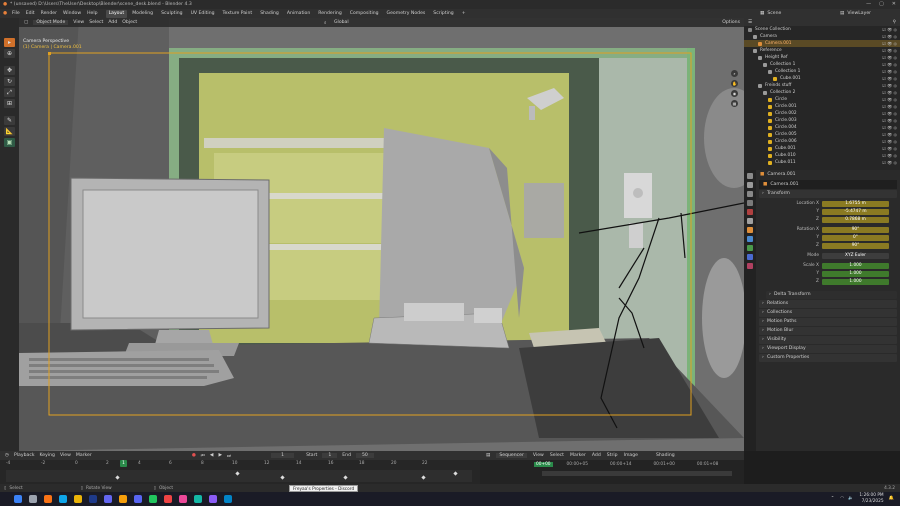 This screenshot has width=900, height=506. I want to click on tab-texture-paint: Texture Paint, so click(238, 14).